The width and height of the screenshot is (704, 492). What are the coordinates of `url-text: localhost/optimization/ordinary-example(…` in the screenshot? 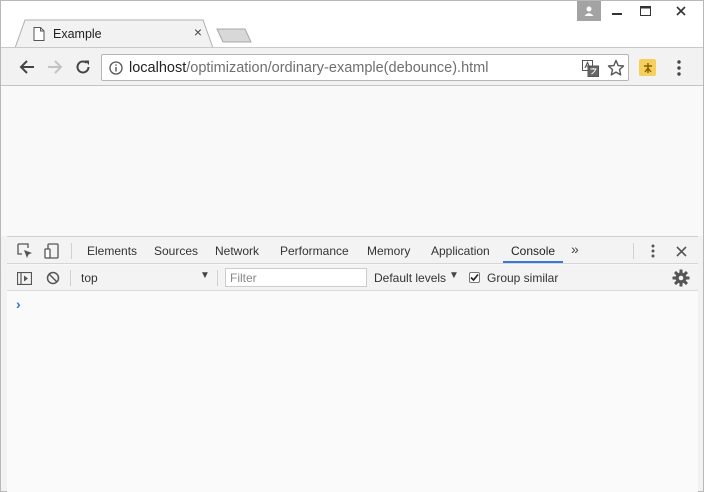 It's located at (308, 68).